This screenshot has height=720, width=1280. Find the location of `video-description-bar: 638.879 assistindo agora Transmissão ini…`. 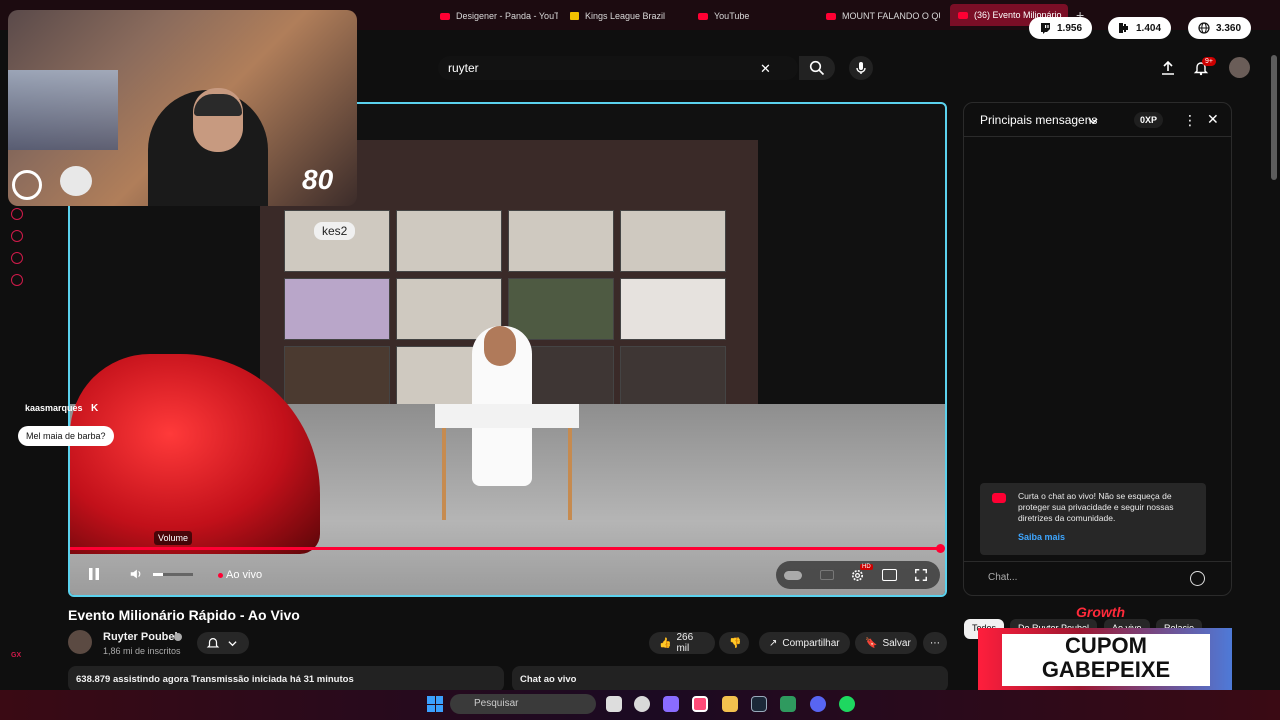

video-description-bar: 638.879 assistindo agora Transmissão ini… is located at coordinates (286, 679).